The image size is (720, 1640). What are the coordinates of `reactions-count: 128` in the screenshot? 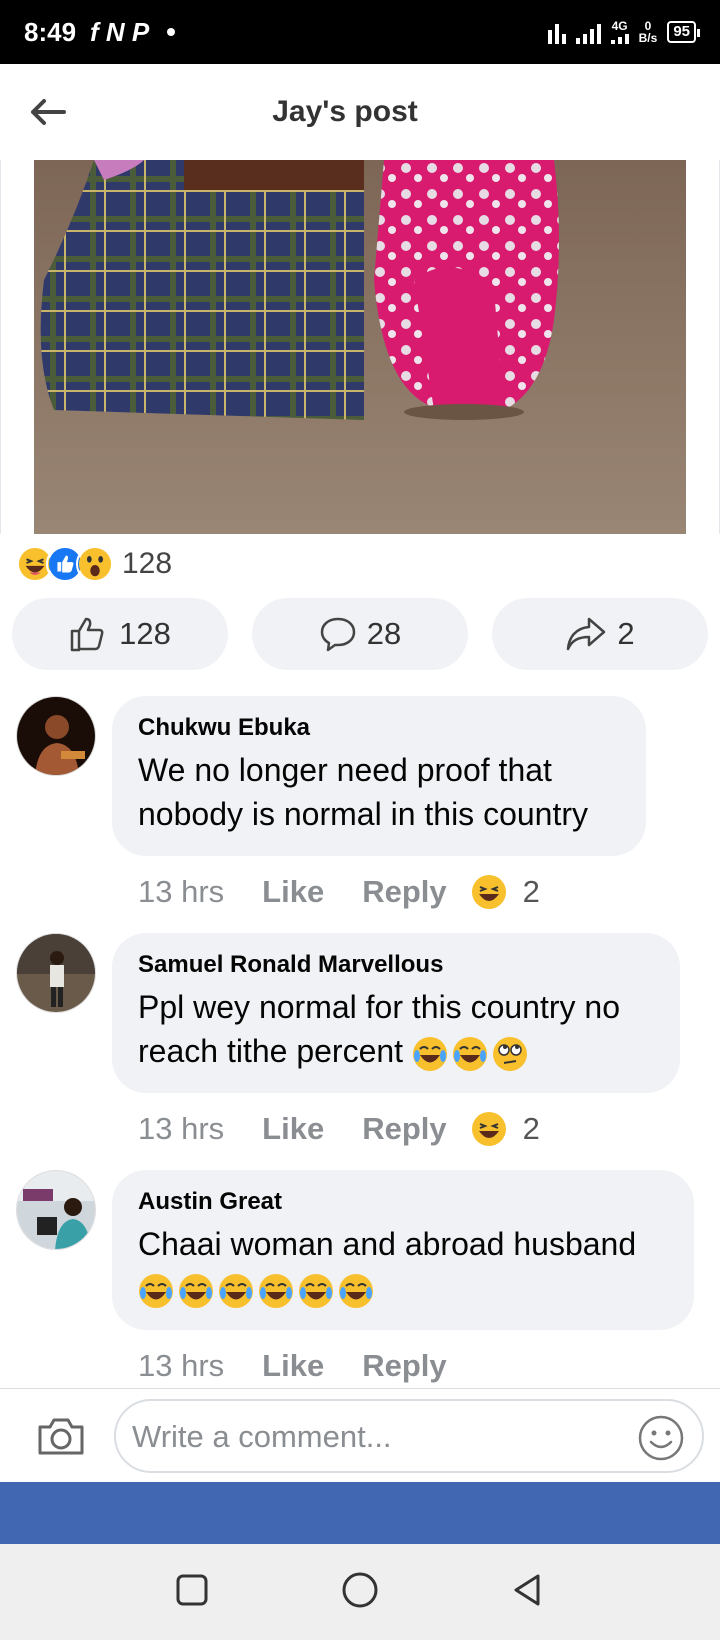 It's located at (147, 563).